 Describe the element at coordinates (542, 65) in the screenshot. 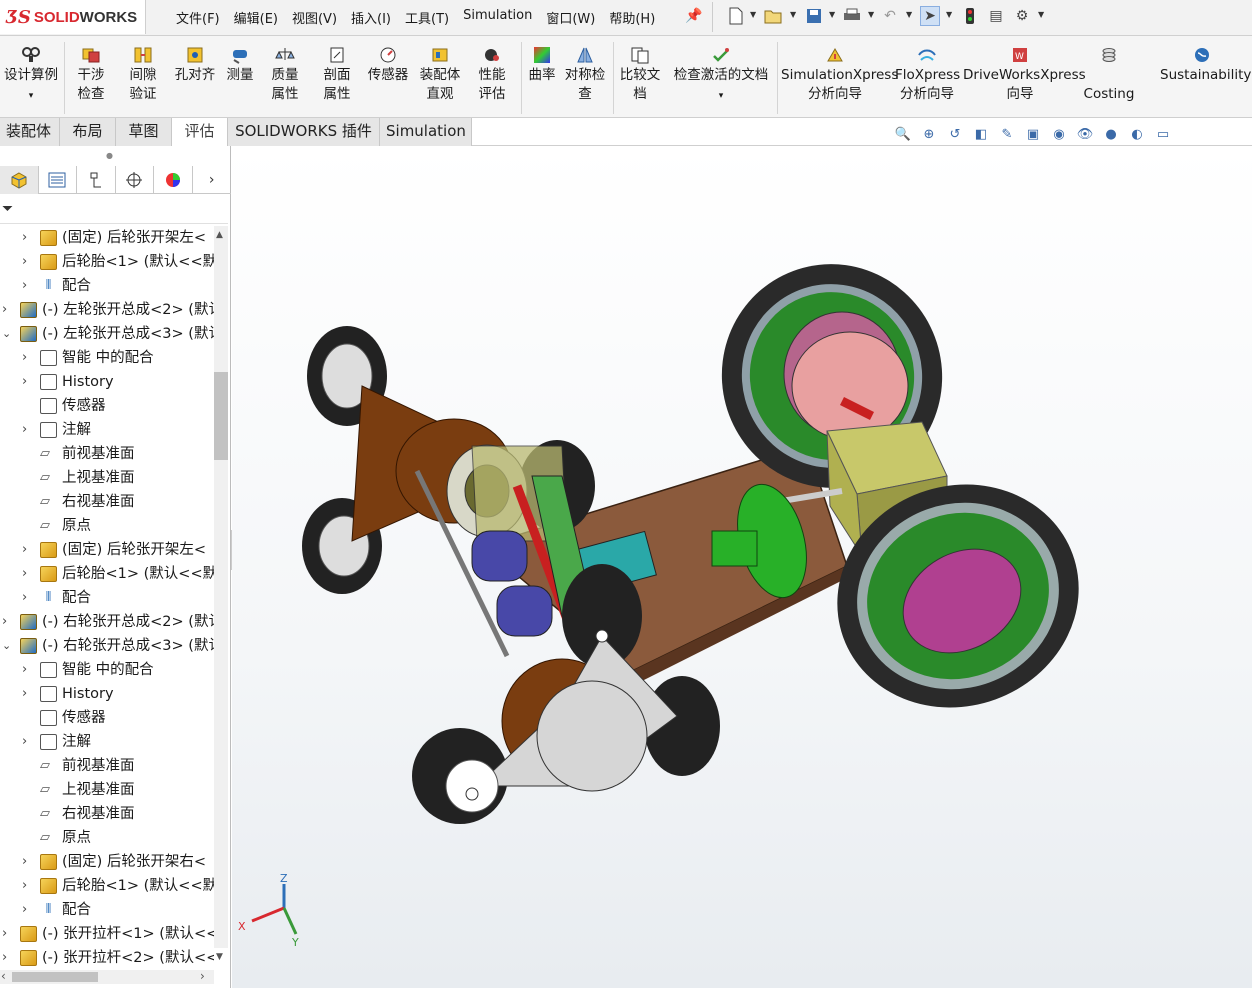

I see `curvature-button: 曲率` at that location.